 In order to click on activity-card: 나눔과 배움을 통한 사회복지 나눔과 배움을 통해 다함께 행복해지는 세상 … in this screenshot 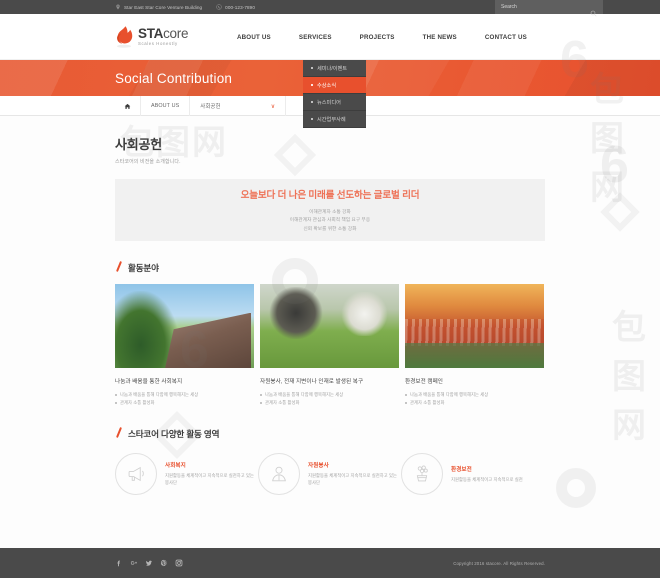, I will do `click(184, 345)`.